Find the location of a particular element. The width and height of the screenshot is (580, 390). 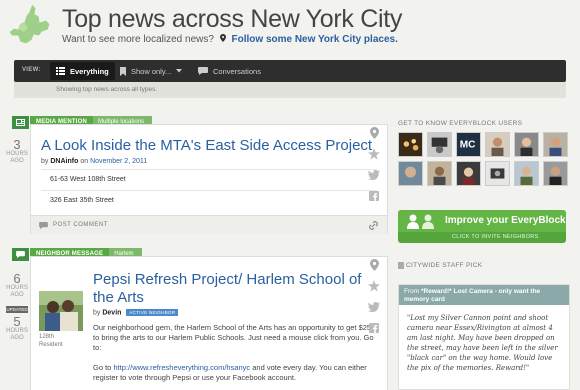

updated-age: UPDATED 5 HOURS AGO is located at coordinates (17, 324).